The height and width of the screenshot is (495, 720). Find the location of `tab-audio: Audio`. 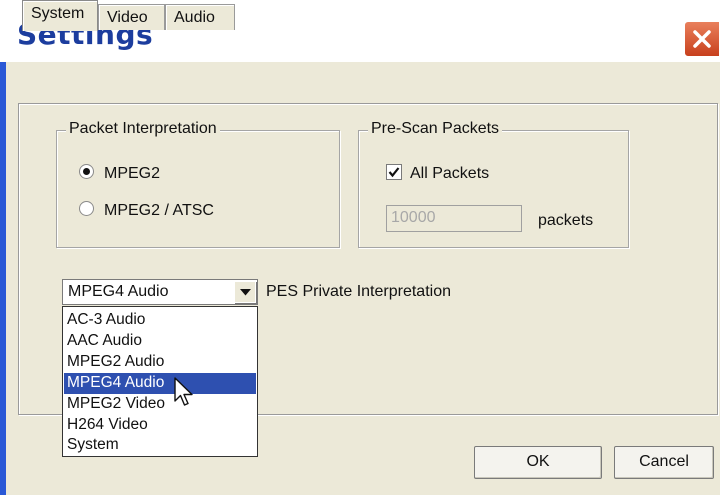

tab-audio: Audio is located at coordinates (200, 17).